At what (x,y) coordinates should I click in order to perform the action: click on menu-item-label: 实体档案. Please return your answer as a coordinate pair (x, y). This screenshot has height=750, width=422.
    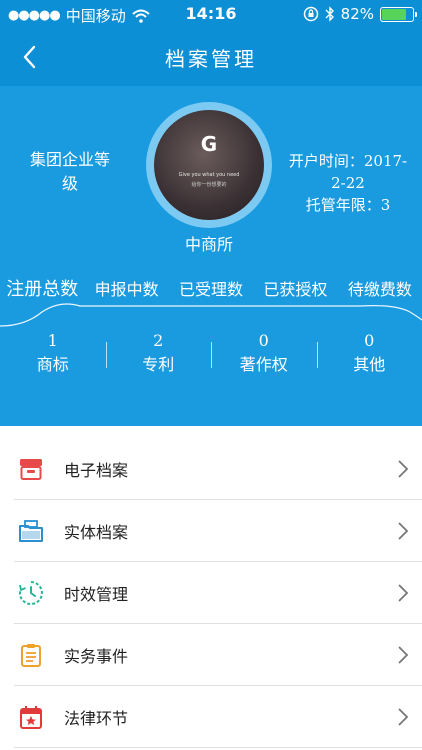
    Looking at the image, I should click on (96, 532).